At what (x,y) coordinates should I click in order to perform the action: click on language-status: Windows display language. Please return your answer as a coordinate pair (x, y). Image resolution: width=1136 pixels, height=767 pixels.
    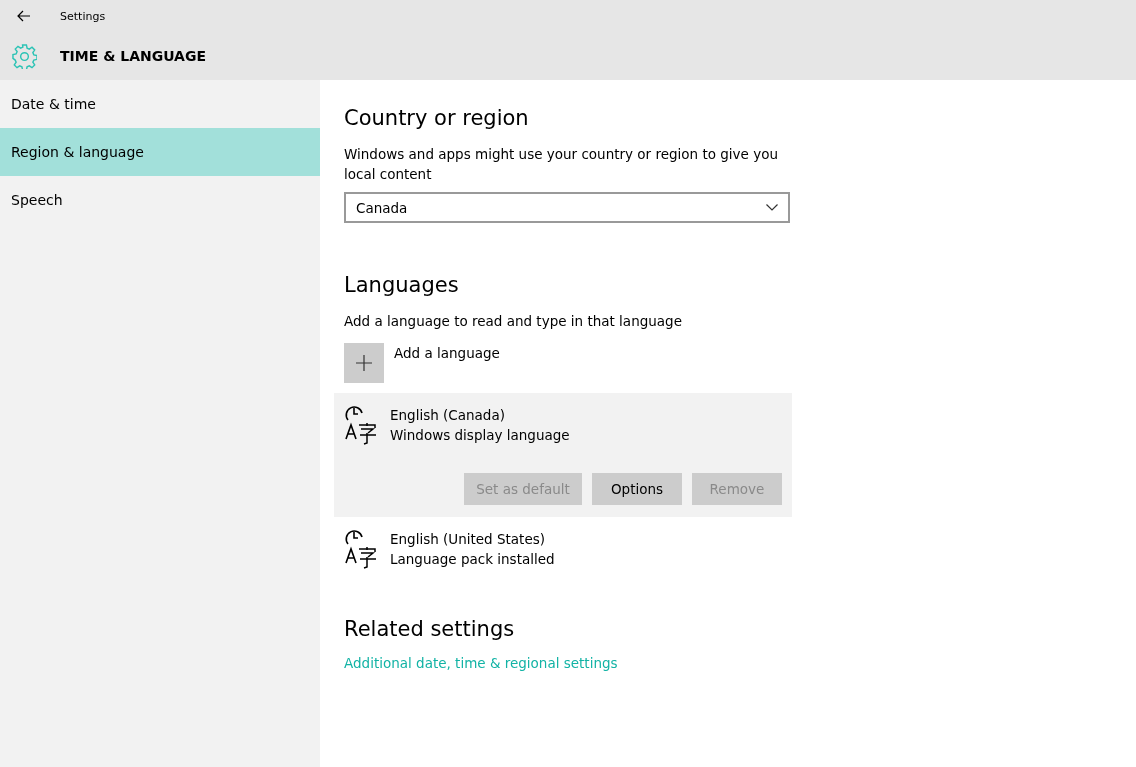
    Looking at the image, I should click on (480, 435).